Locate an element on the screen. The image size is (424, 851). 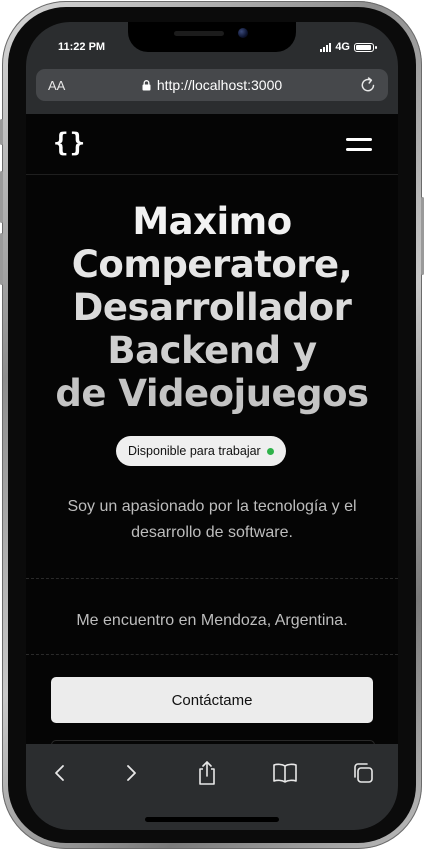
signal-icon is located at coordinates (326, 47).